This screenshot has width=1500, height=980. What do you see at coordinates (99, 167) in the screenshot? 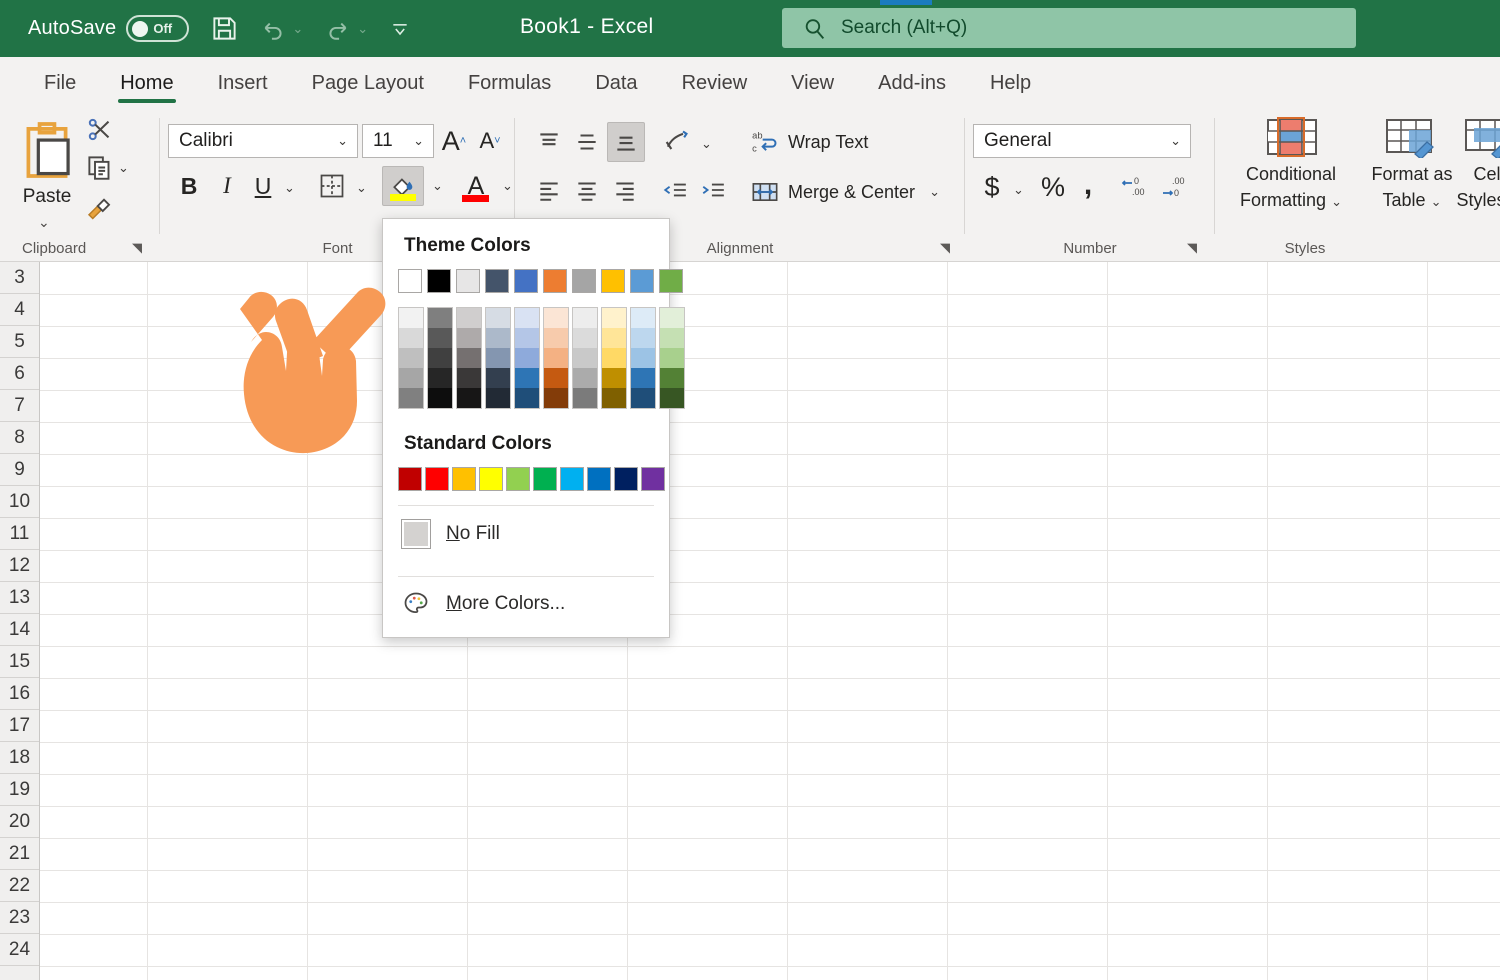
I see `copy-icon` at bounding box center [99, 167].